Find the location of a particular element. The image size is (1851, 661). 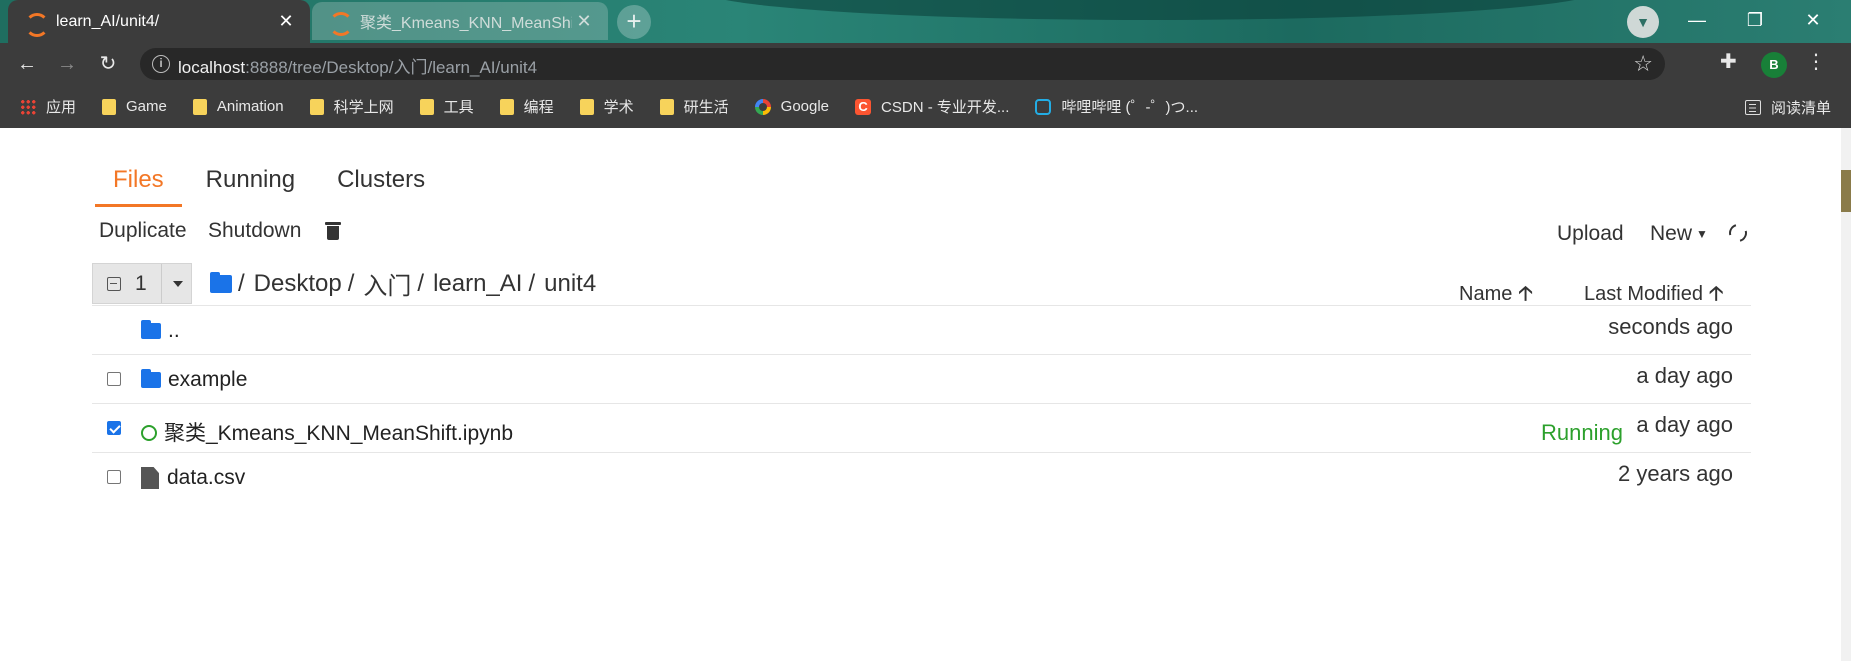

breadcrumb-rumen: 入门 is located at coordinates (387, 283).